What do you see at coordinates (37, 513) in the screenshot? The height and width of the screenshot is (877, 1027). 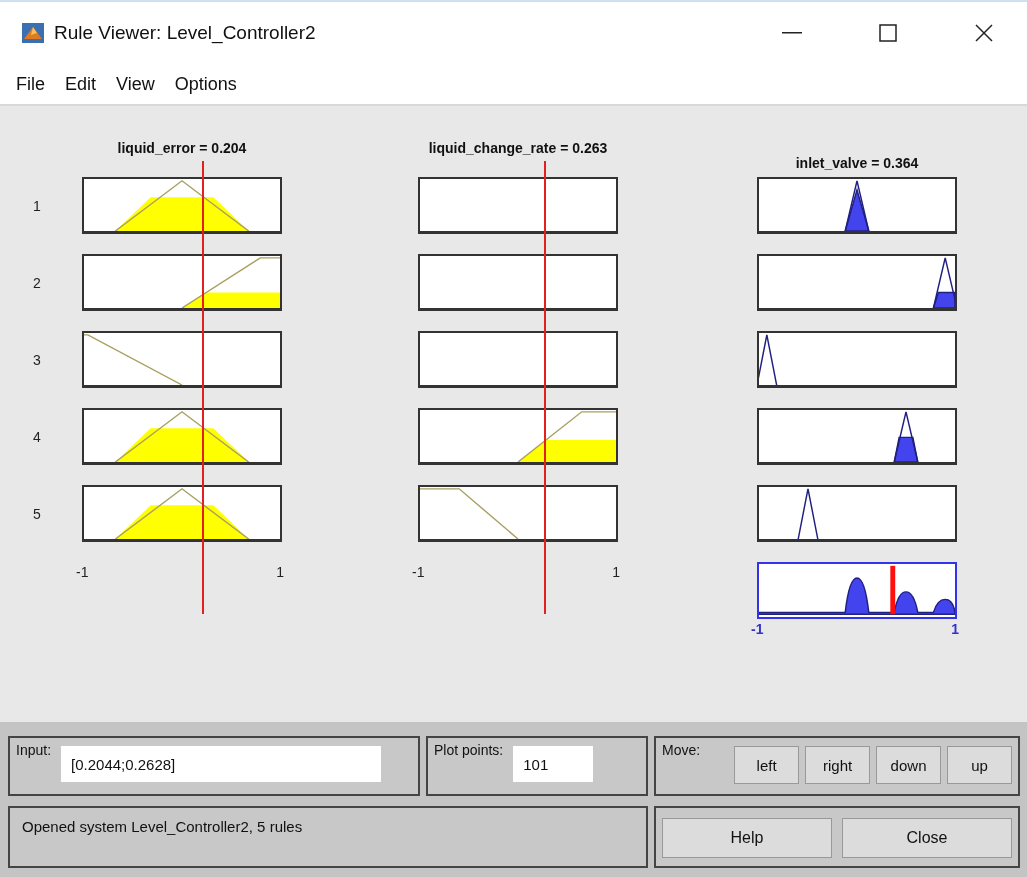 I see `rule-number: 5` at bounding box center [37, 513].